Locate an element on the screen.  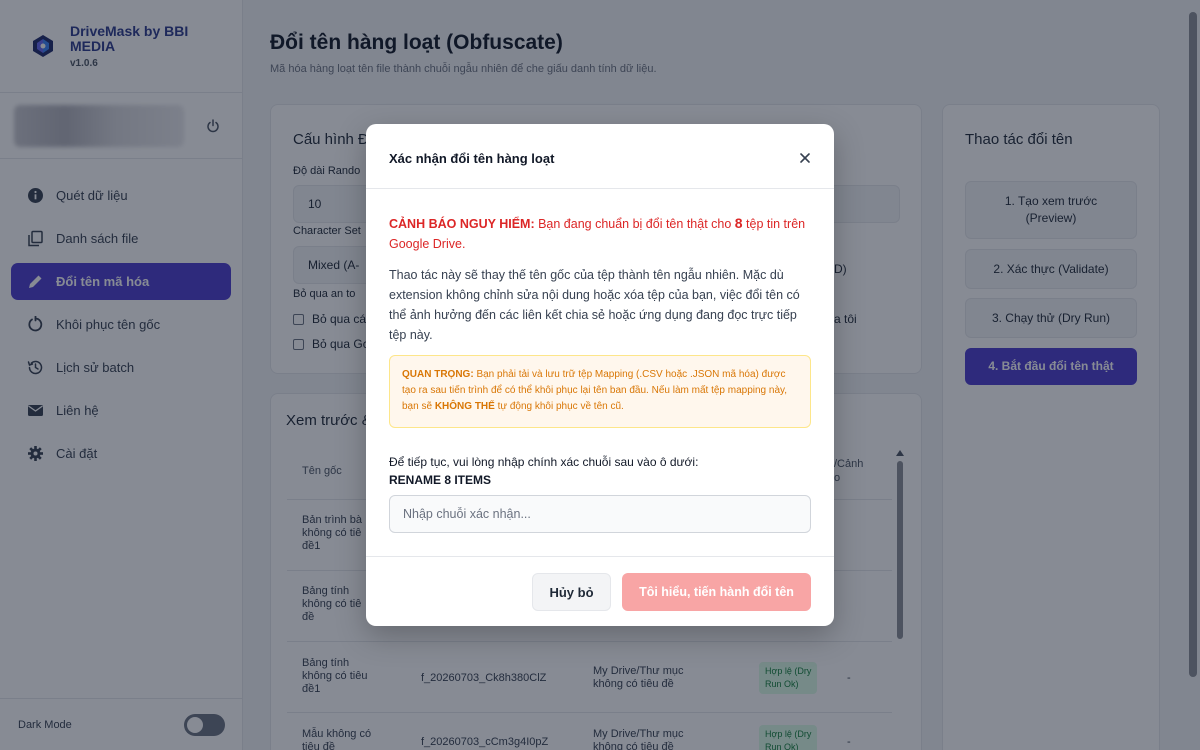
dialog-title: Xác nhận đổi tên hàng loạt is located at coordinates (472, 158).